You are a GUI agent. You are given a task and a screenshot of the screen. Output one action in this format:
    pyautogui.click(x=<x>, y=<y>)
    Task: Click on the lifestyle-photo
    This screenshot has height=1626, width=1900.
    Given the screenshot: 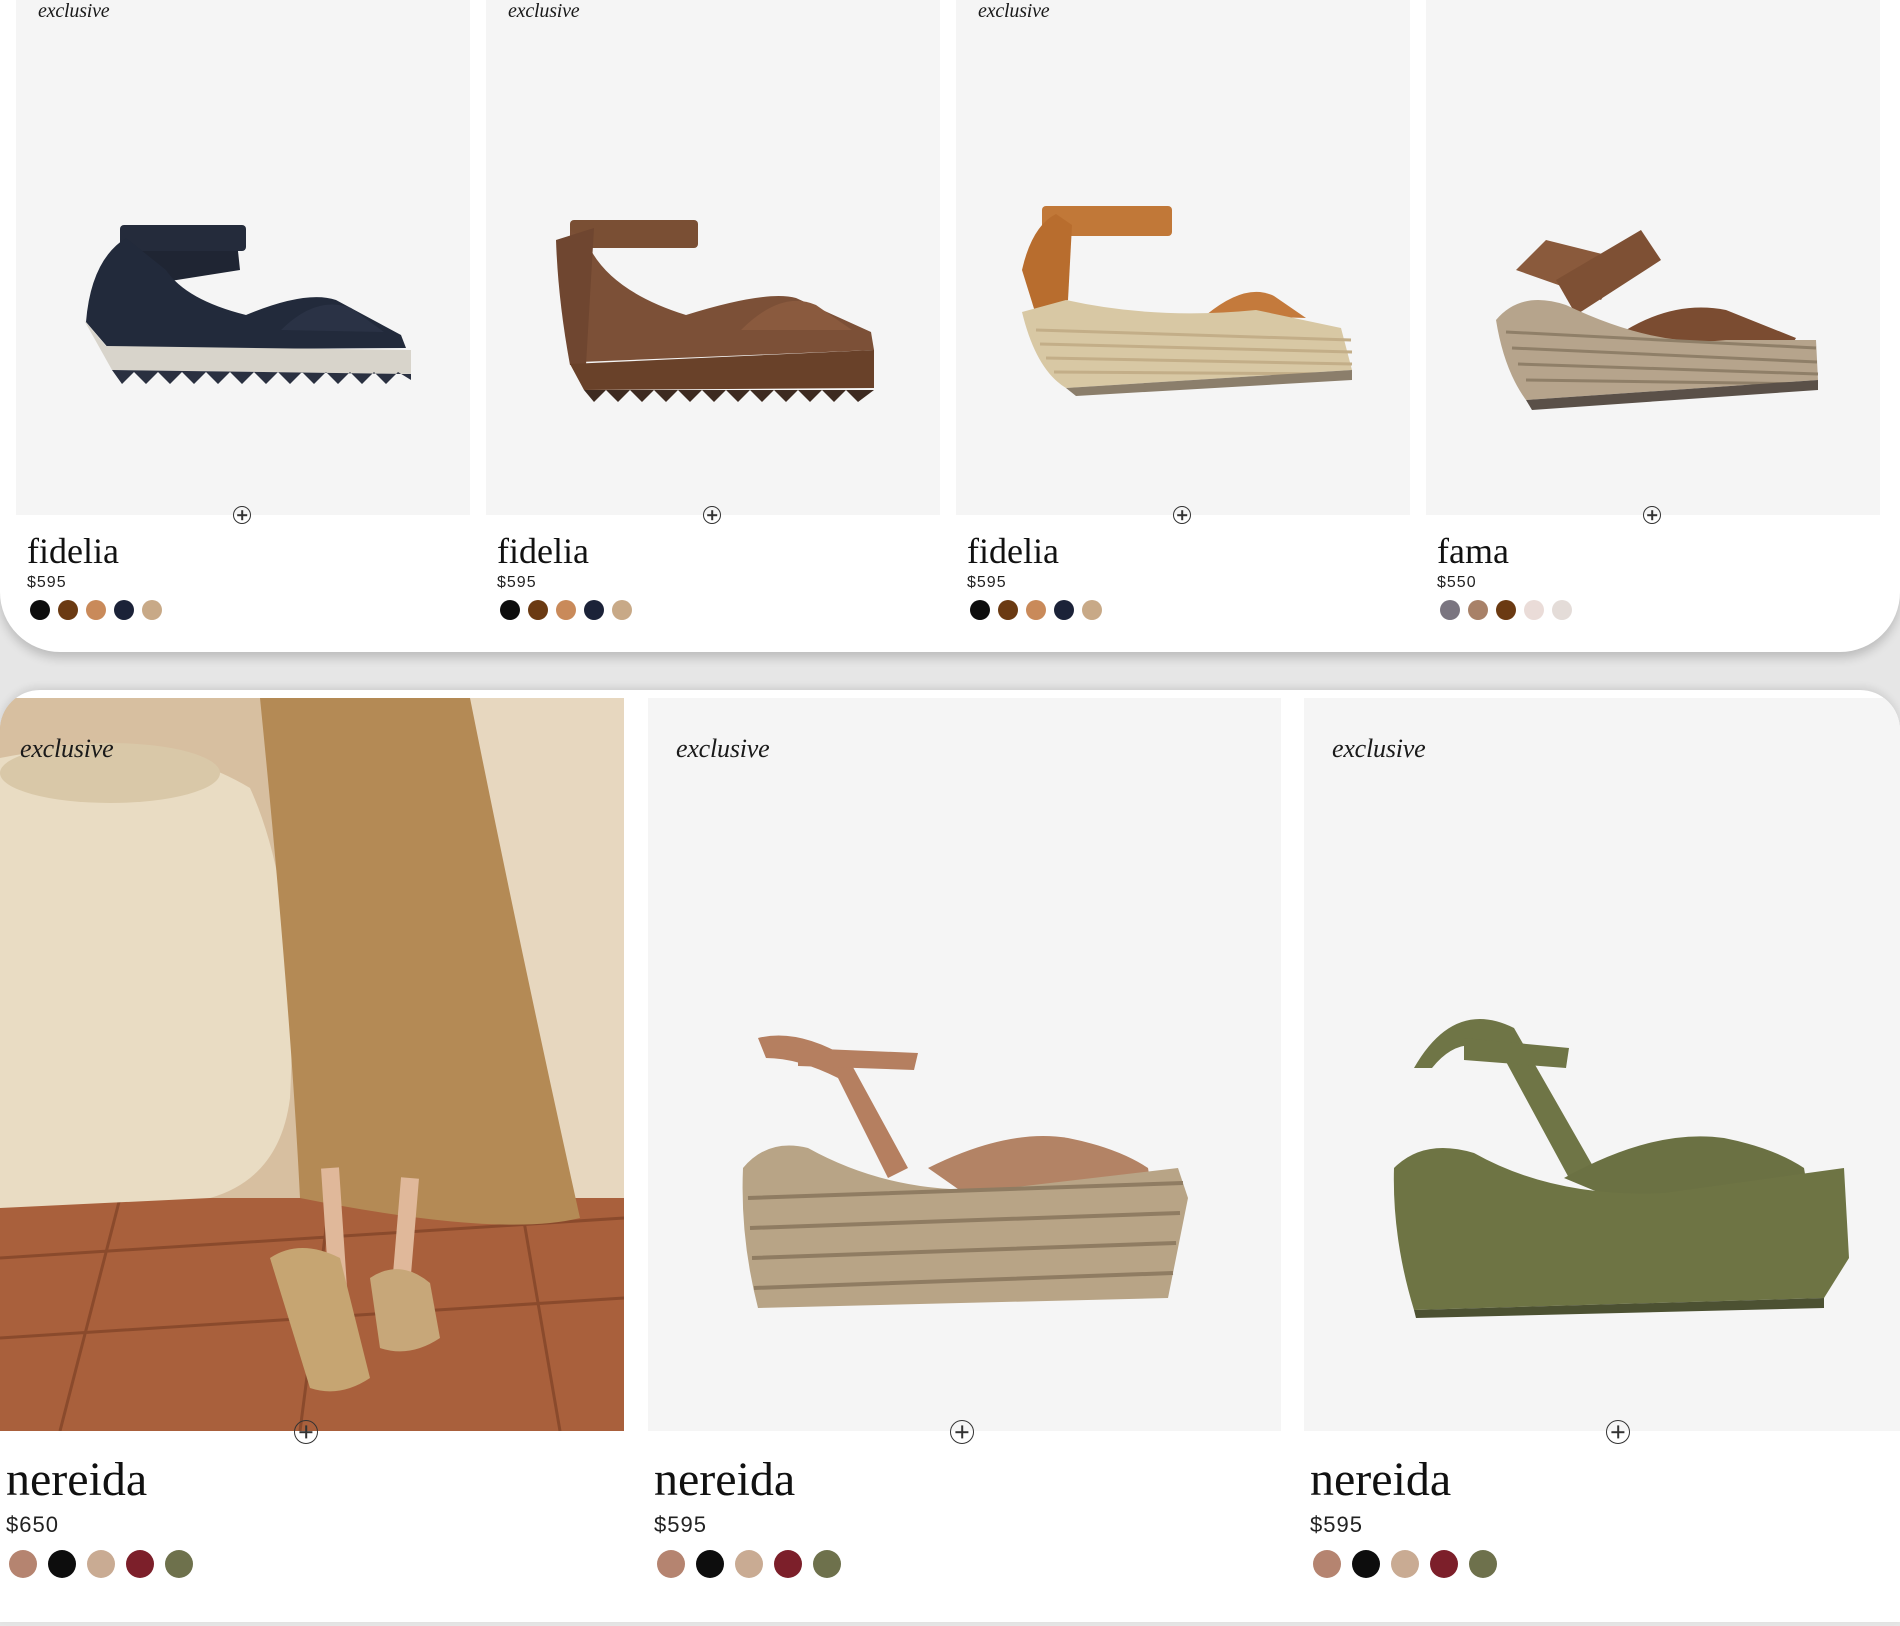 What is the action you would take?
    pyautogui.click(x=312, y=1064)
    